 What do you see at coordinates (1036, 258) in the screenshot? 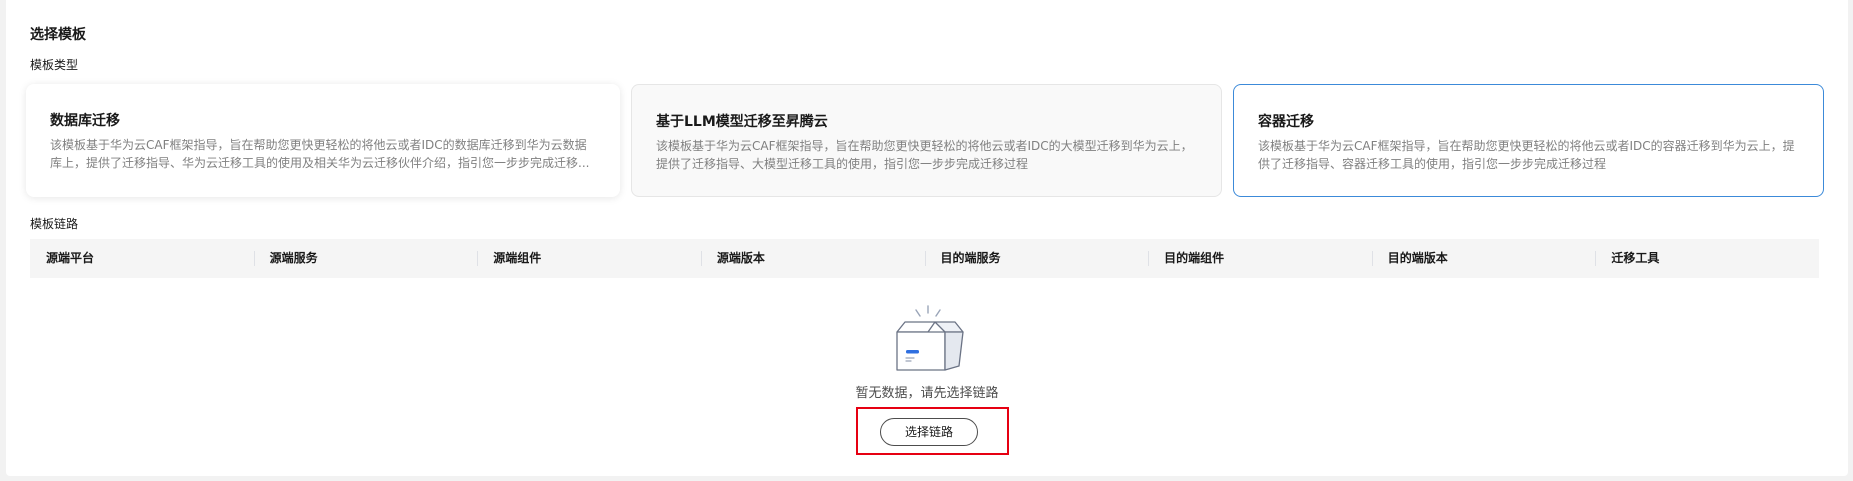
I see `column-header: 目的端服务` at bounding box center [1036, 258].